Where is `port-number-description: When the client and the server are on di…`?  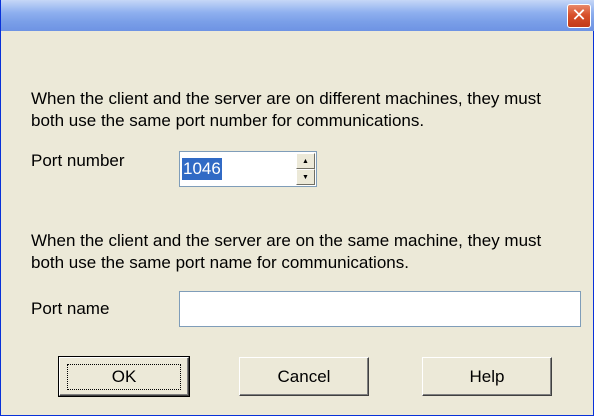 port-number-description: When the client and the server are on di… is located at coordinates (286, 109).